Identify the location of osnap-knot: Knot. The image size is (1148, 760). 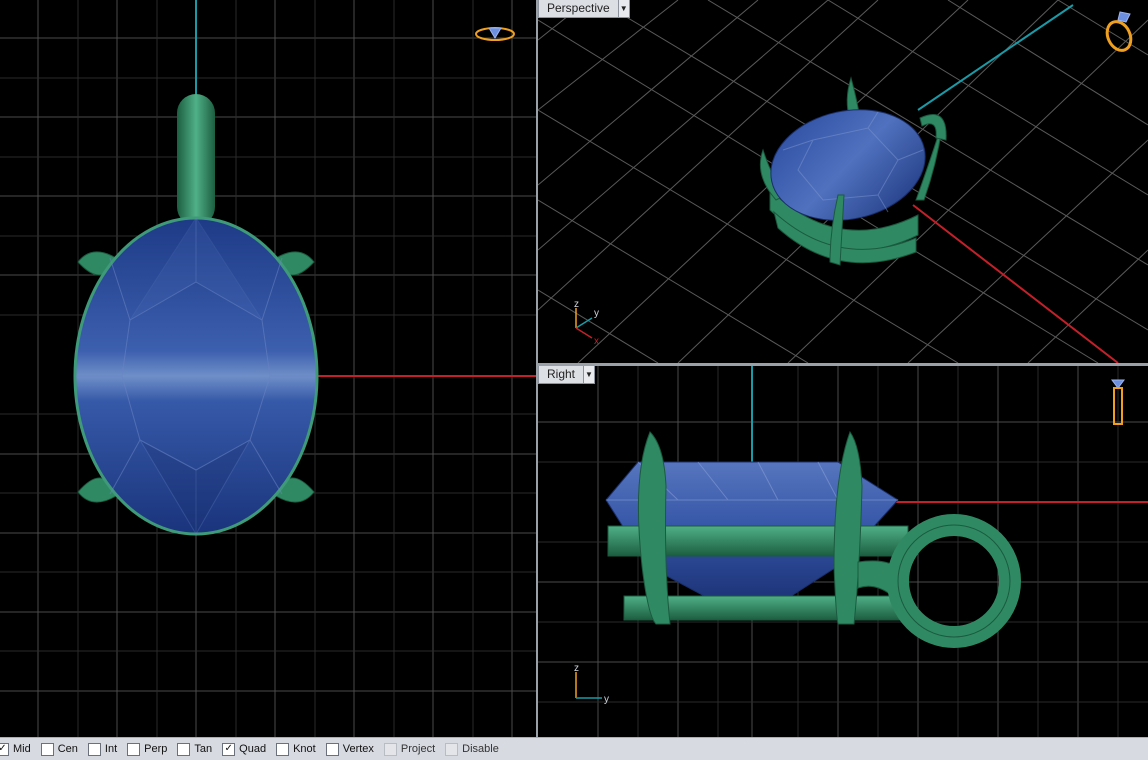
(296, 749).